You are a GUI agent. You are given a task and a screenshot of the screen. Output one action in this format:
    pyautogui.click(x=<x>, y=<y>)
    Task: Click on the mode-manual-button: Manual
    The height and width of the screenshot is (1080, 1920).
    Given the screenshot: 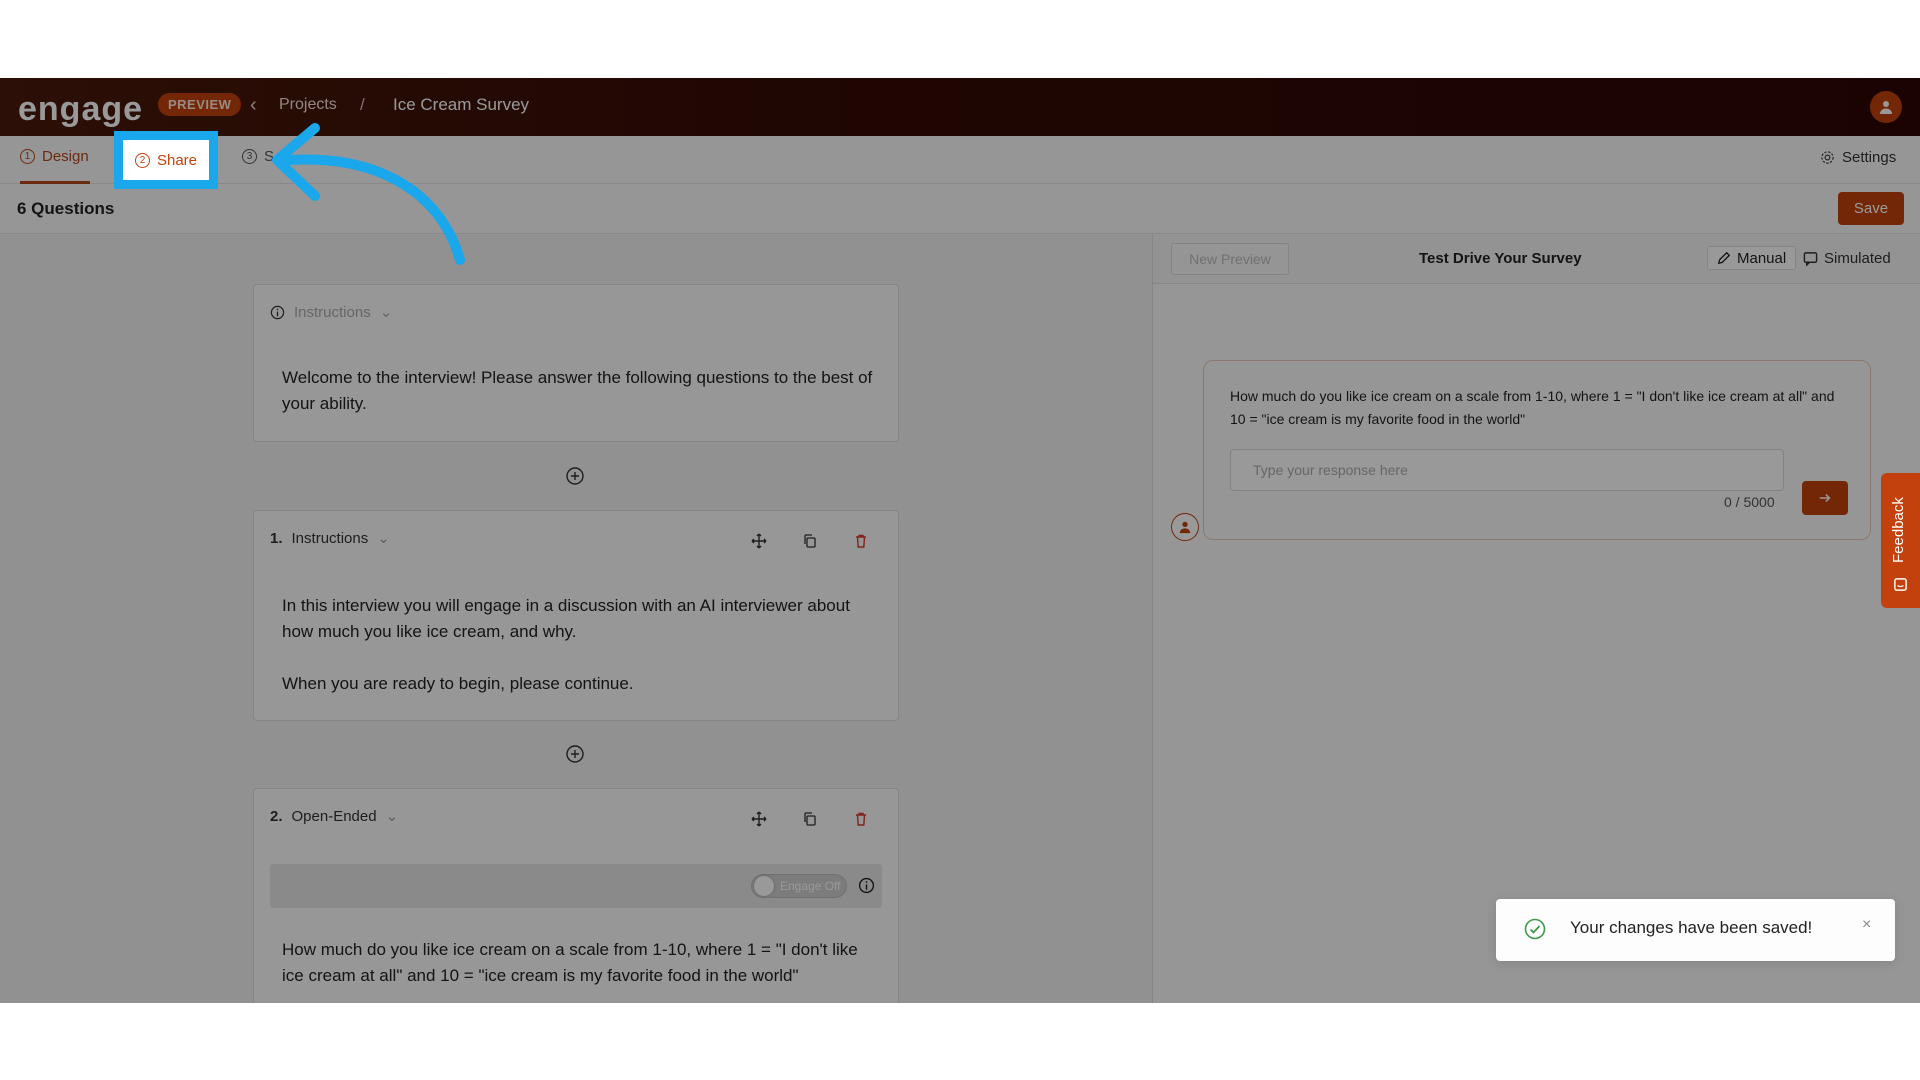 What is the action you would take?
    pyautogui.click(x=1752, y=258)
    